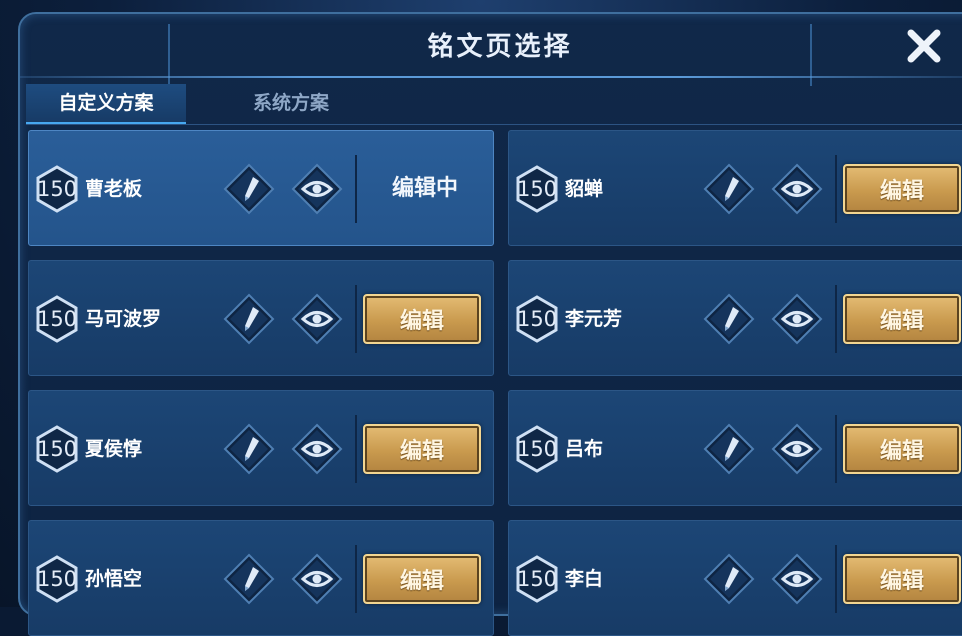 The height and width of the screenshot is (636, 962). I want to click on rune-page-card: 150 李元芳 编辑, so click(735, 318).